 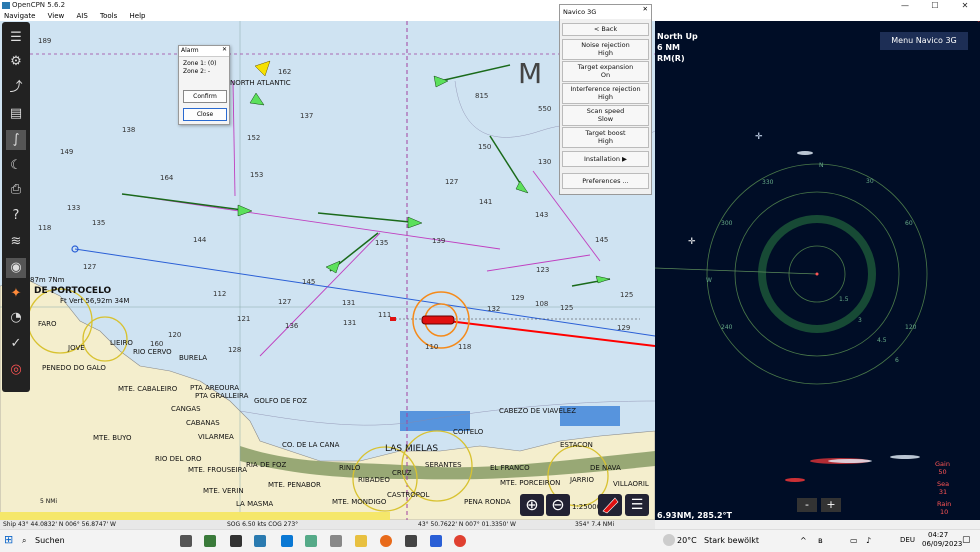 What do you see at coordinates (468, 432) in the screenshot?
I see `place-label: COITELO` at bounding box center [468, 432].